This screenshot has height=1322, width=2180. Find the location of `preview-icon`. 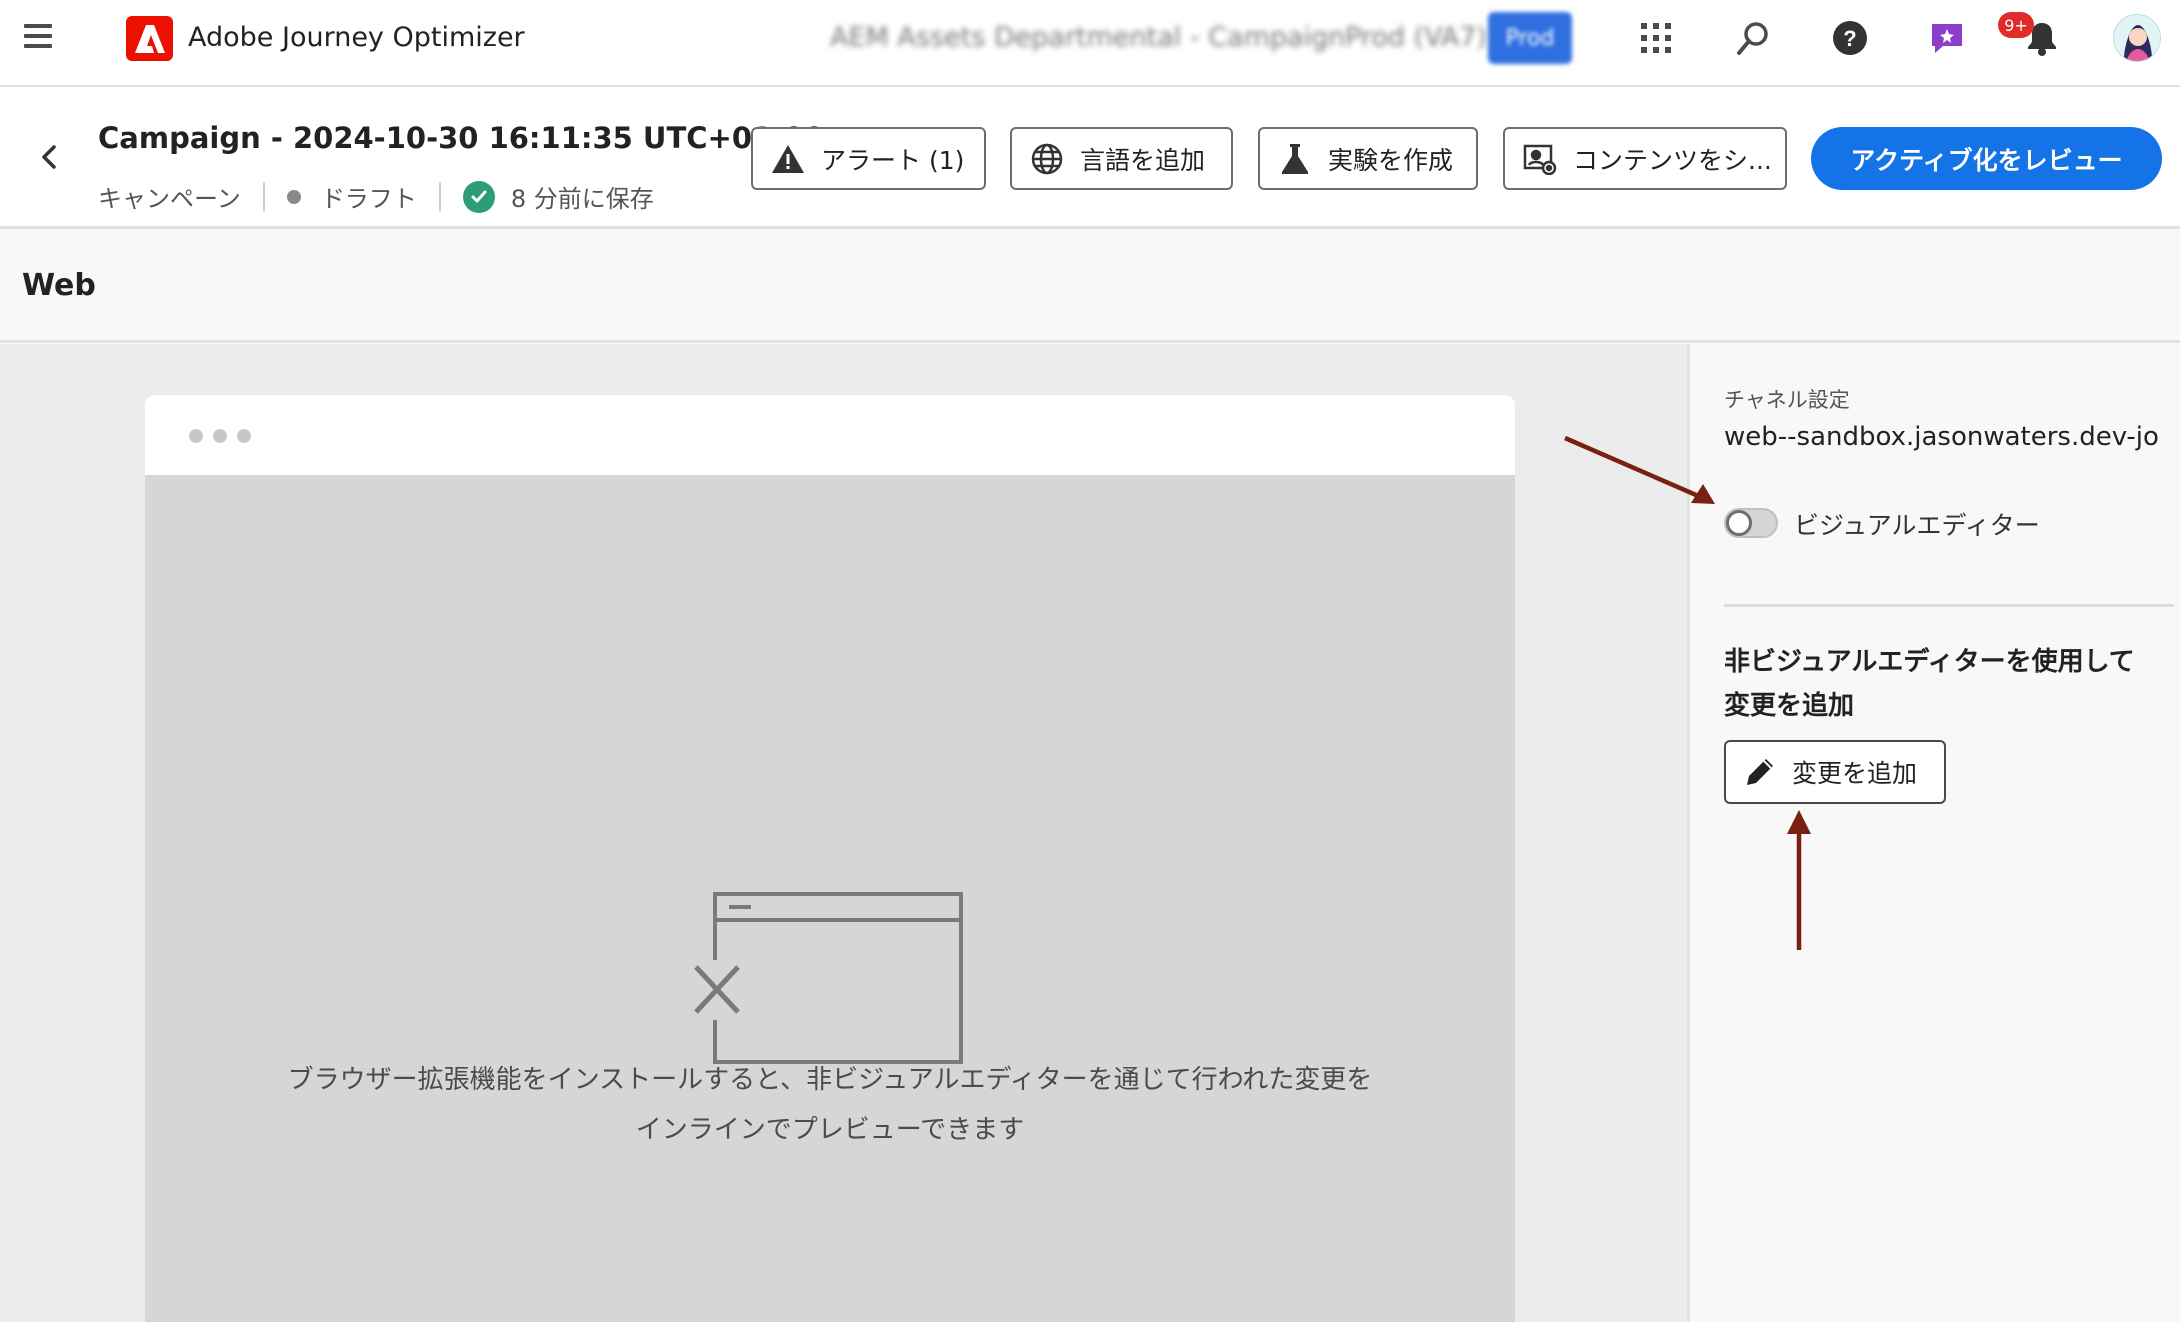

preview-icon is located at coordinates (1540, 159).